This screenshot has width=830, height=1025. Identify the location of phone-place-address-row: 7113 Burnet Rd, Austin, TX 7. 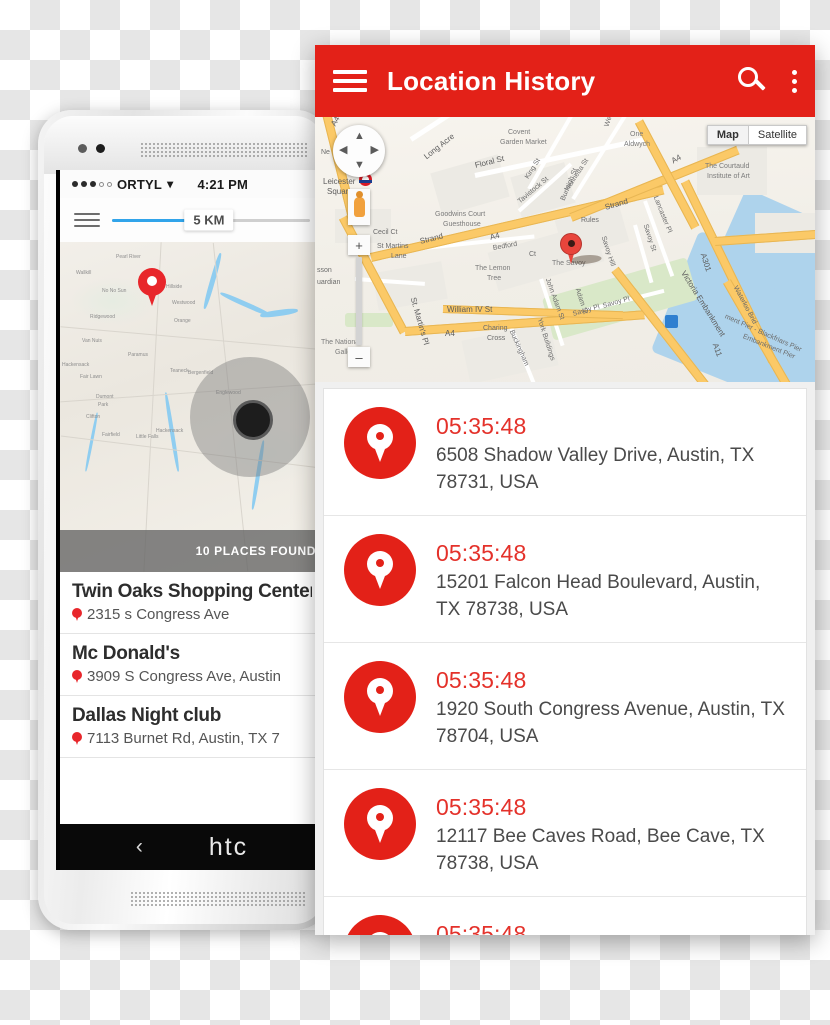
(192, 738).